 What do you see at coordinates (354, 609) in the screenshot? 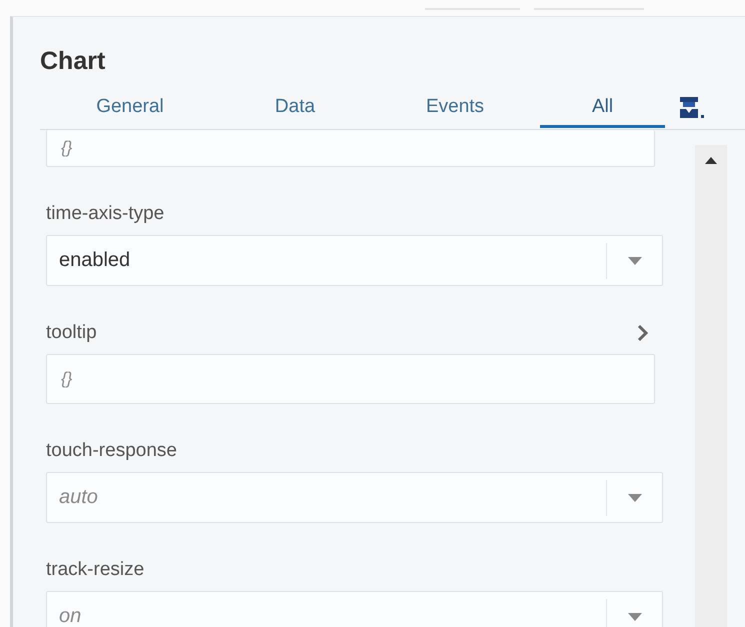
I see `dropdown-field: on` at bounding box center [354, 609].